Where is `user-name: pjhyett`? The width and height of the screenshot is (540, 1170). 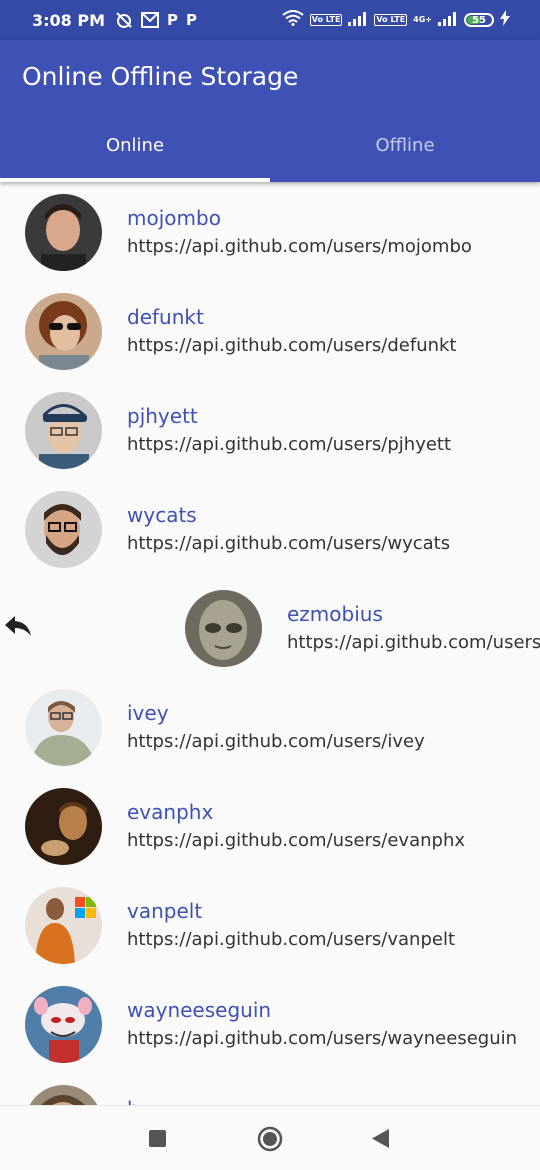
user-name: pjhyett is located at coordinates (162, 416).